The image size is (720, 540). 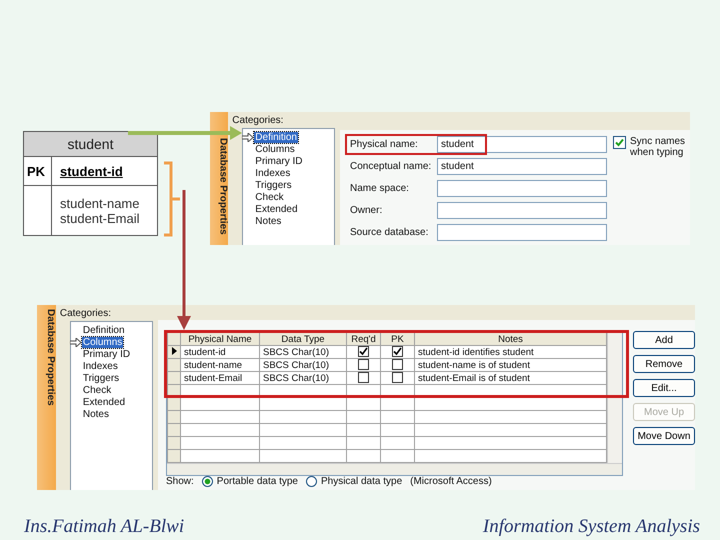 What do you see at coordinates (180, 481) in the screenshot?
I see `show-label: Show:` at bounding box center [180, 481].